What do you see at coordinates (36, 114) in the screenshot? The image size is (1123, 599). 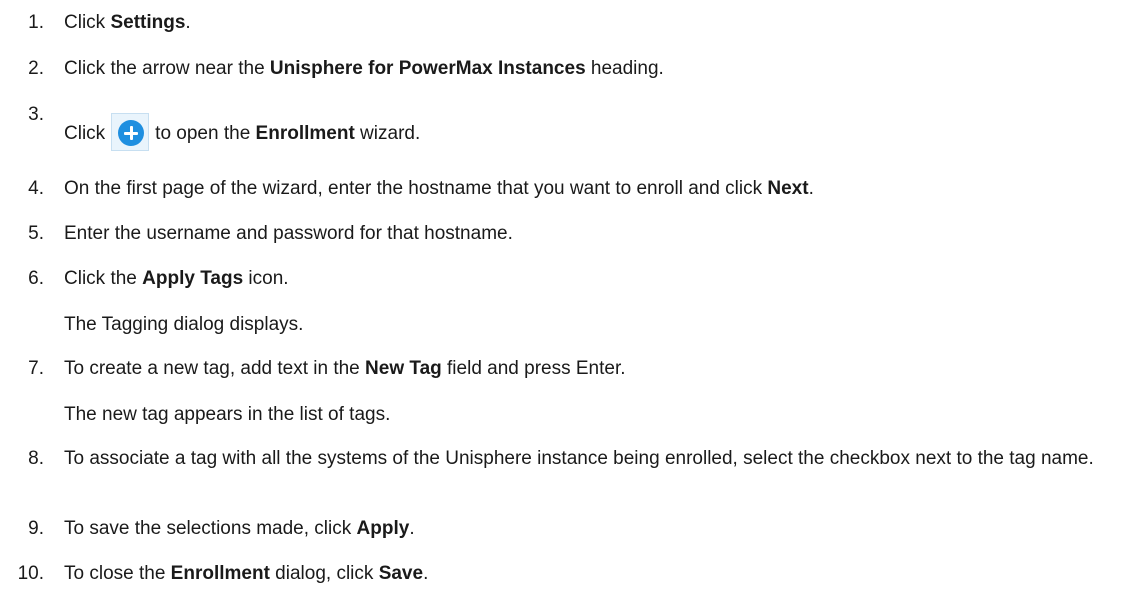 I see `step-number: 3.` at bounding box center [36, 114].